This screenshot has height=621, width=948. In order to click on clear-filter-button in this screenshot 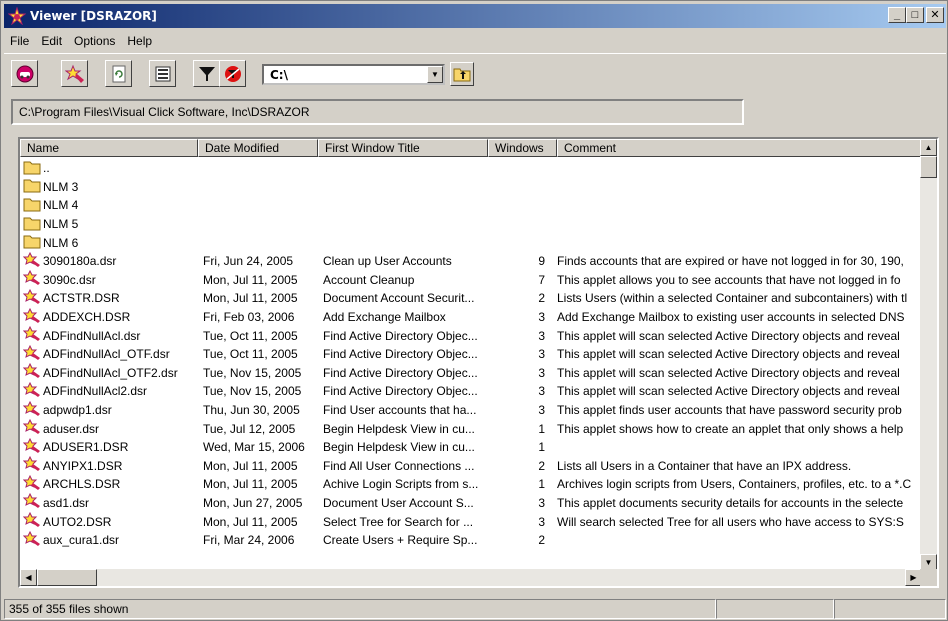, I will do `click(232, 73)`.